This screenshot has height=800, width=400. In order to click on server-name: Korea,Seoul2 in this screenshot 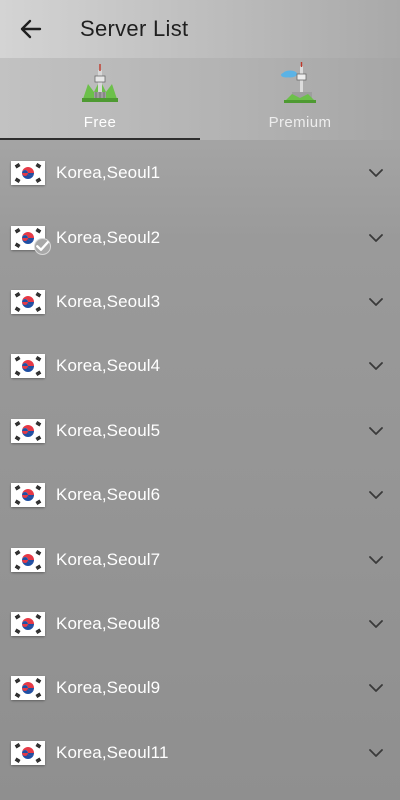, I will do `click(108, 237)`.